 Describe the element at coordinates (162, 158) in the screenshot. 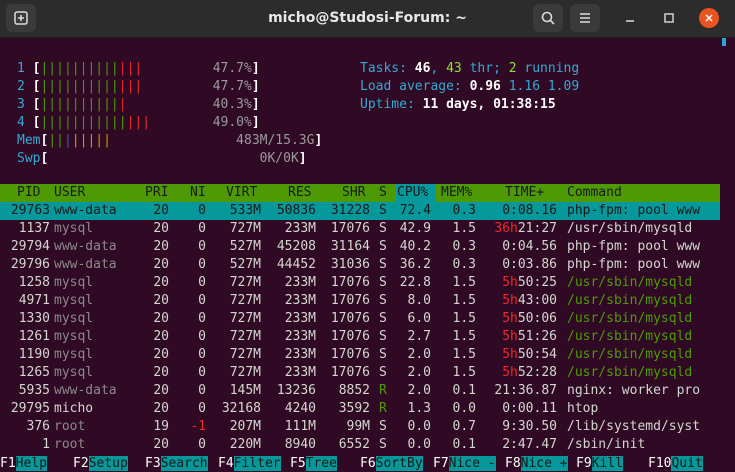

I see `swp-meter: Swp[ 0K/0K]` at that location.